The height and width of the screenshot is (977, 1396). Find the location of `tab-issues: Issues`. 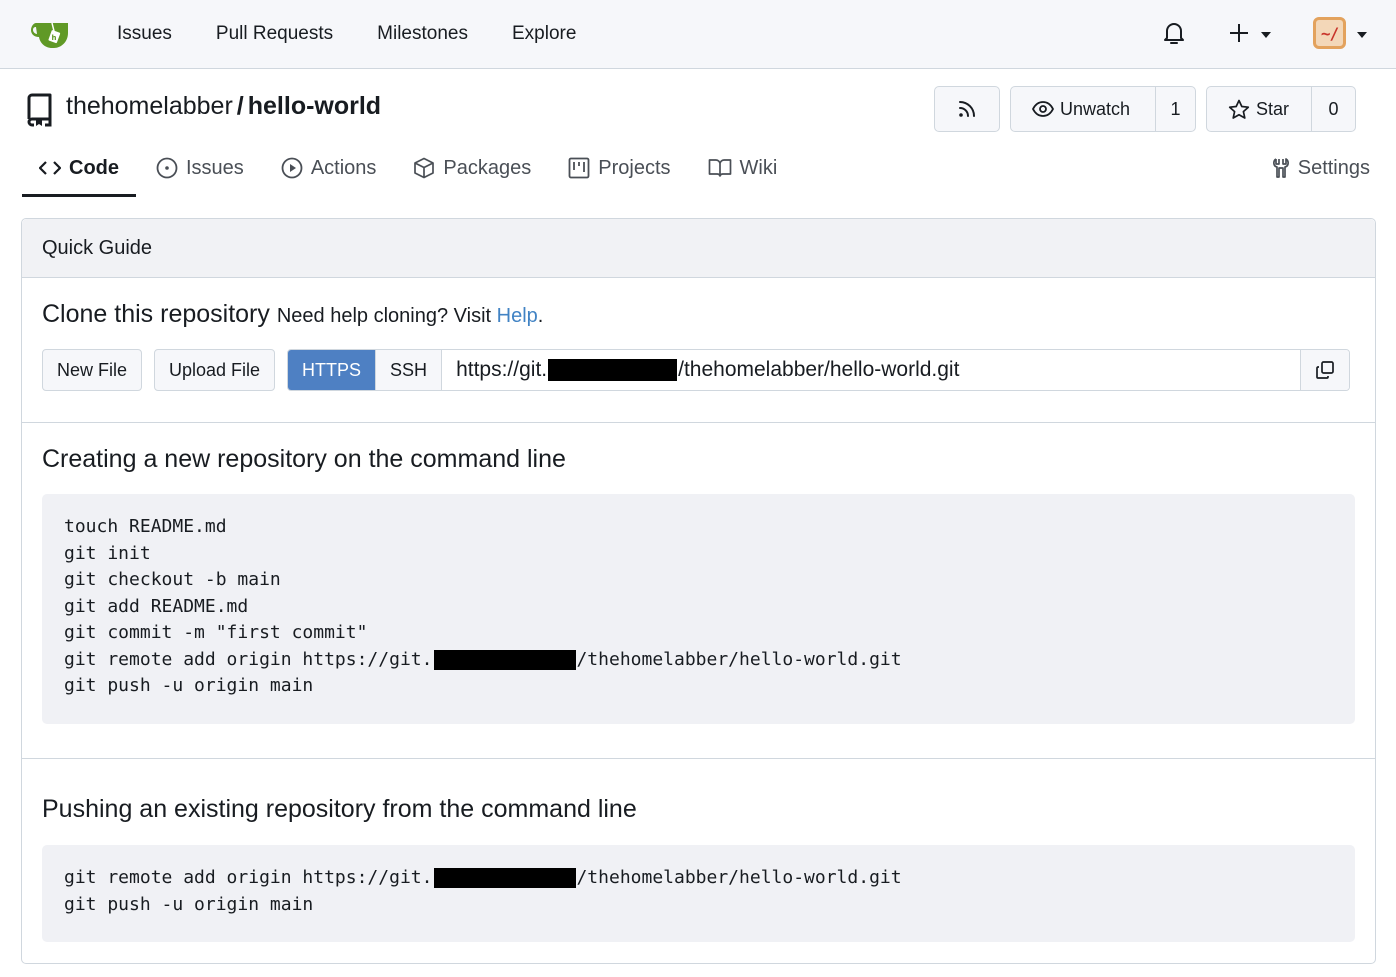

tab-issues: Issues is located at coordinates (200, 168).